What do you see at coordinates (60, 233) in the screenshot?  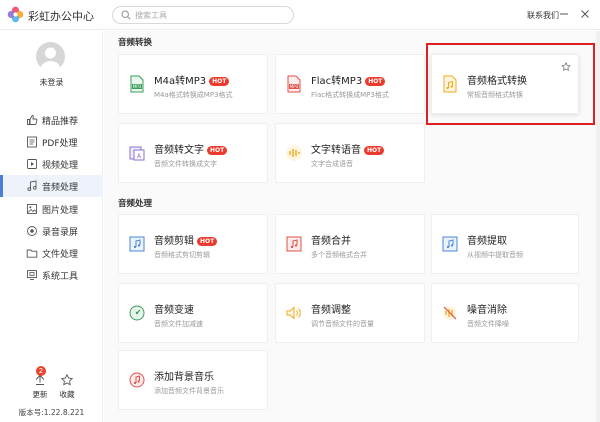 I see `sidebar-item-label: 录音录屏` at bounding box center [60, 233].